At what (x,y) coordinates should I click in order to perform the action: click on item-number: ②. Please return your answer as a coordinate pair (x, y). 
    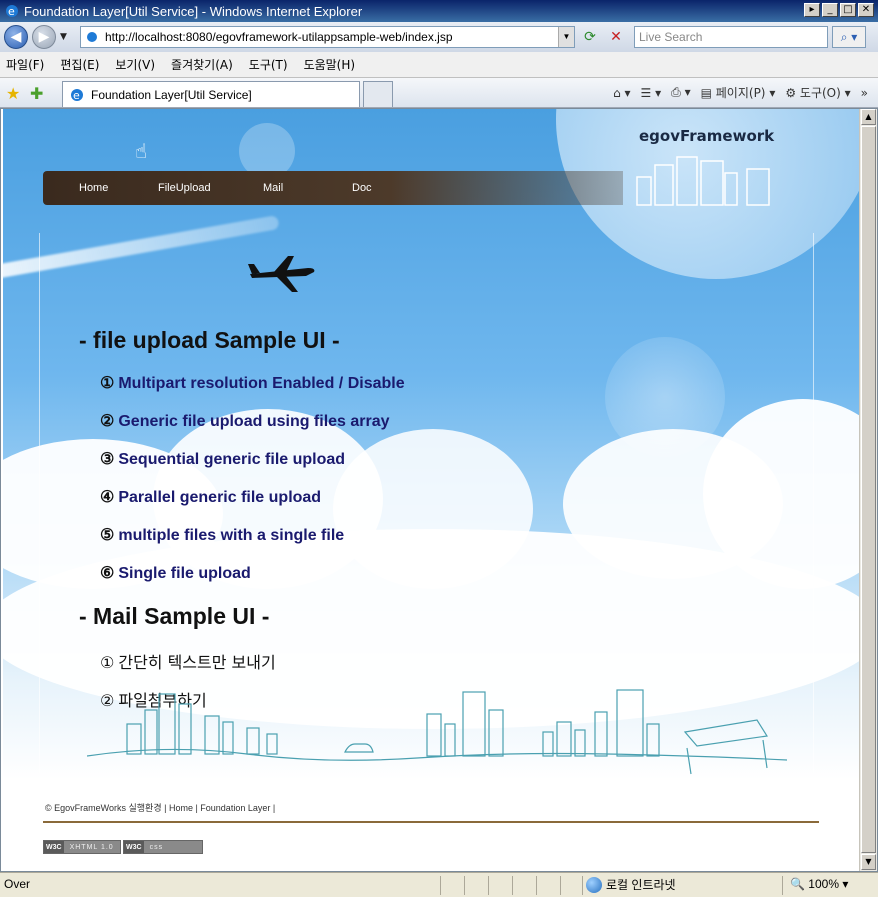
    Looking at the image, I should click on (107, 421).